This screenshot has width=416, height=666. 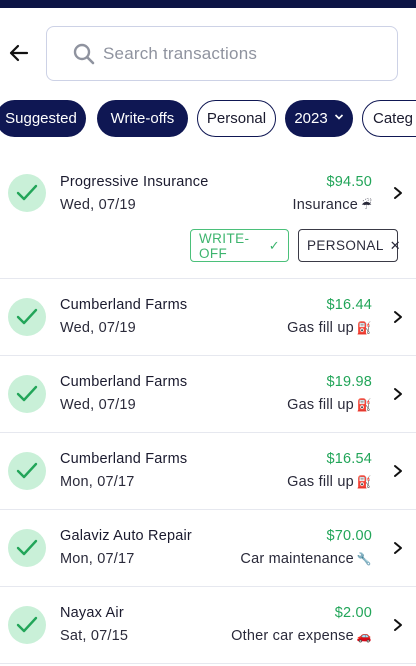 I want to click on check-icon: ✓, so click(x=274, y=245).